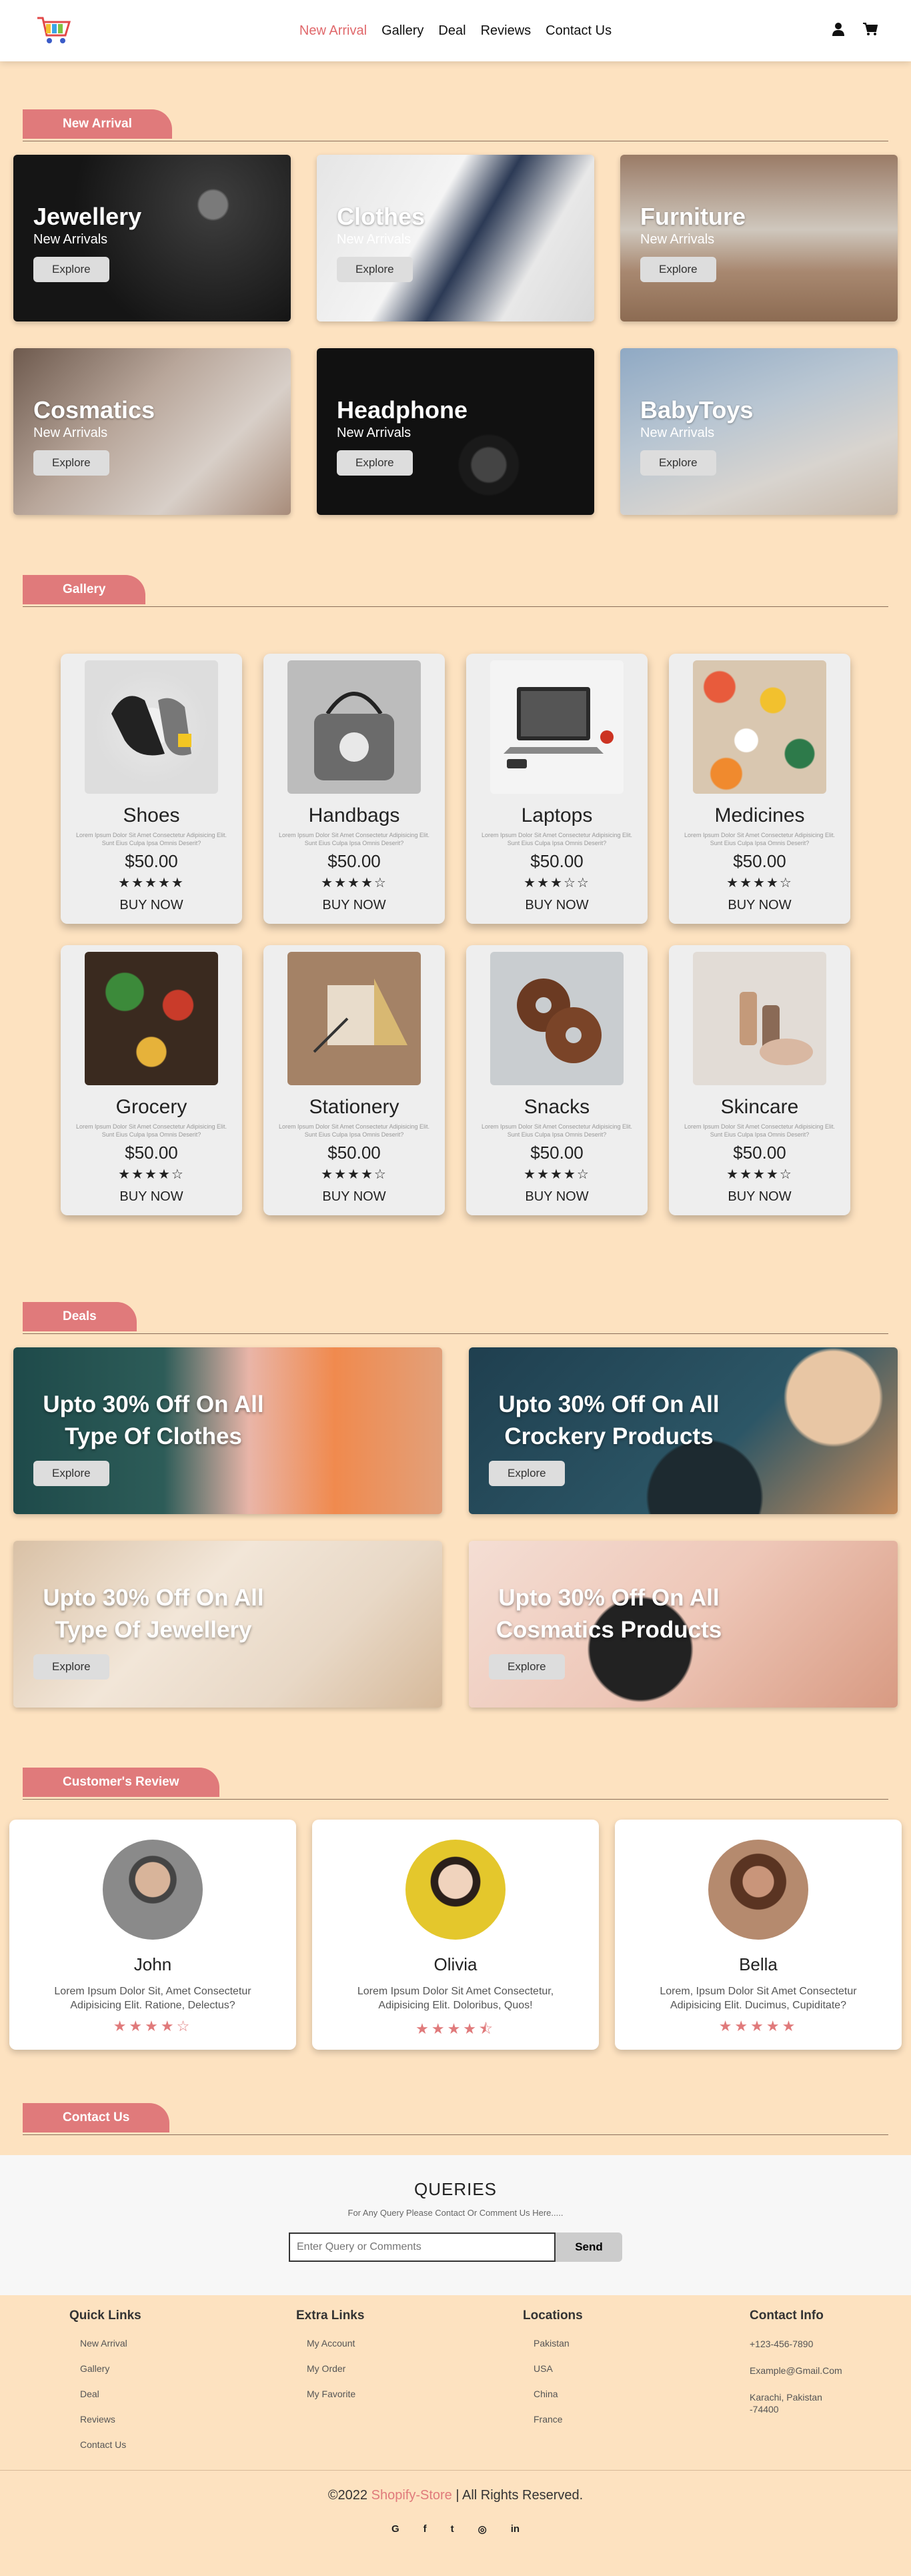 This screenshot has height=2576, width=911. Describe the element at coordinates (97, 124) in the screenshot. I see `section-title: New Arrival` at that location.